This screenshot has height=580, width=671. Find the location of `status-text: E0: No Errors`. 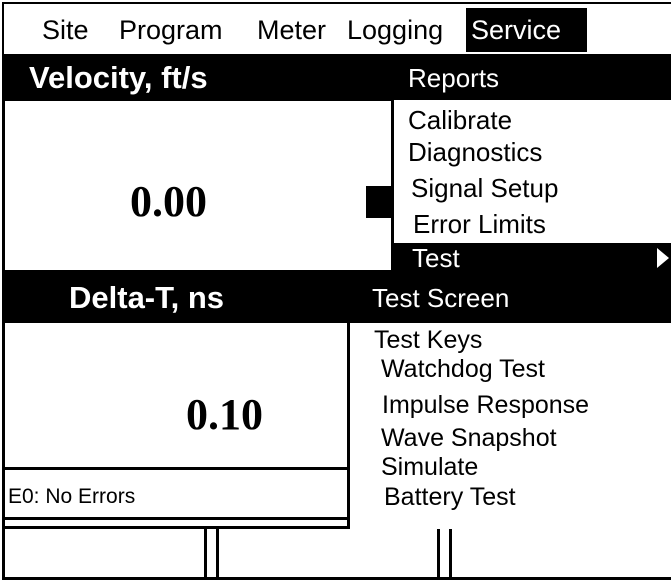

status-text: E0: No Errors is located at coordinates (72, 496).